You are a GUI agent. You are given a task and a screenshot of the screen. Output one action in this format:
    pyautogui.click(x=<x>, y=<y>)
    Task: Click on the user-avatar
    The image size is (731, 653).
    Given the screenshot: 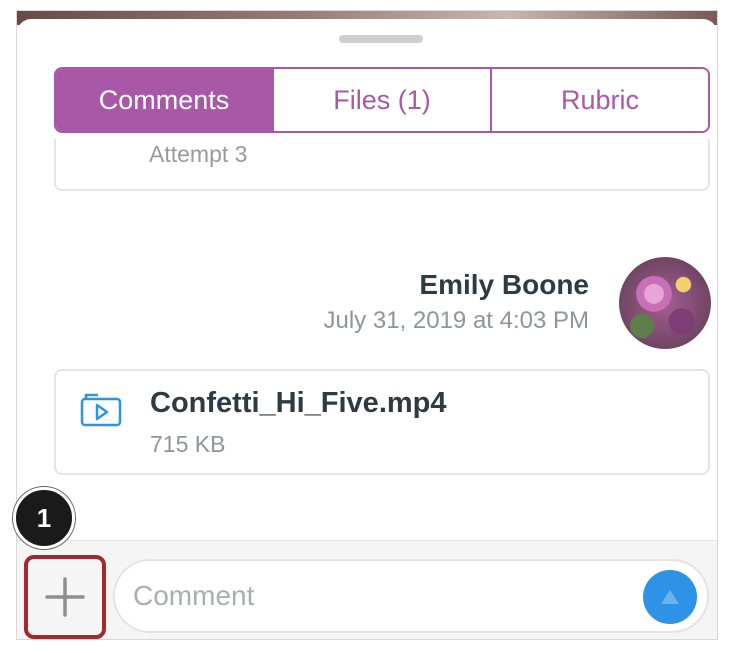 What is the action you would take?
    pyautogui.click(x=665, y=303)
    